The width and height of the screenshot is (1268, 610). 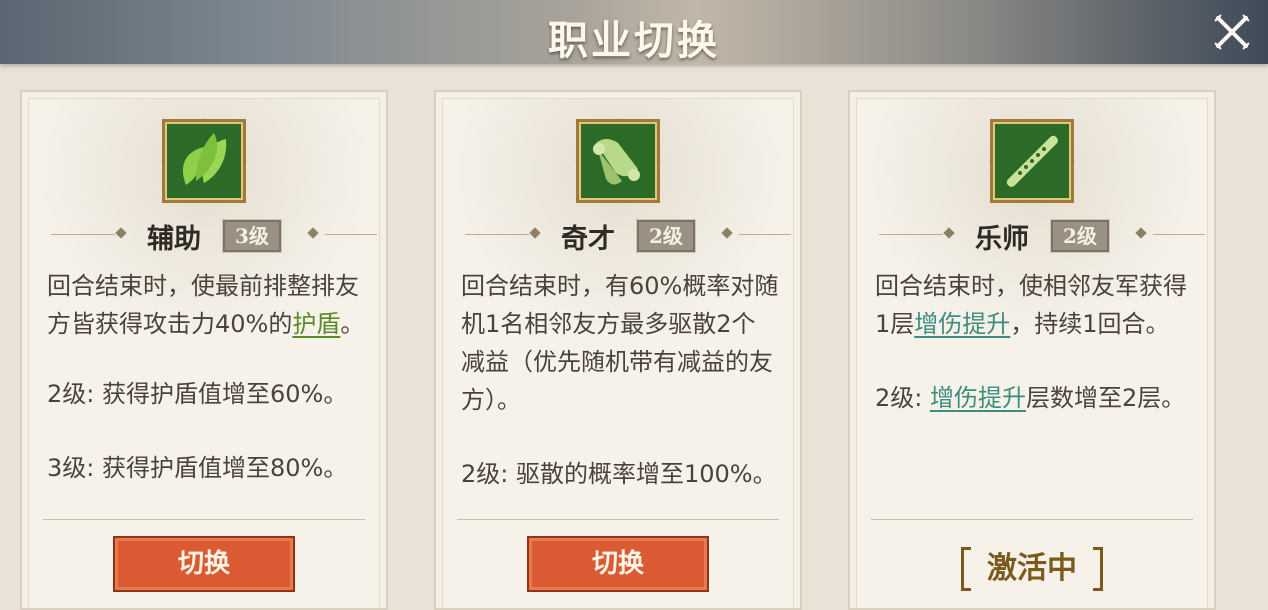 What do you see at coordinates (204, 161) in the screenshot?
I see `leaf-icon` at bounding box center [204, 161].